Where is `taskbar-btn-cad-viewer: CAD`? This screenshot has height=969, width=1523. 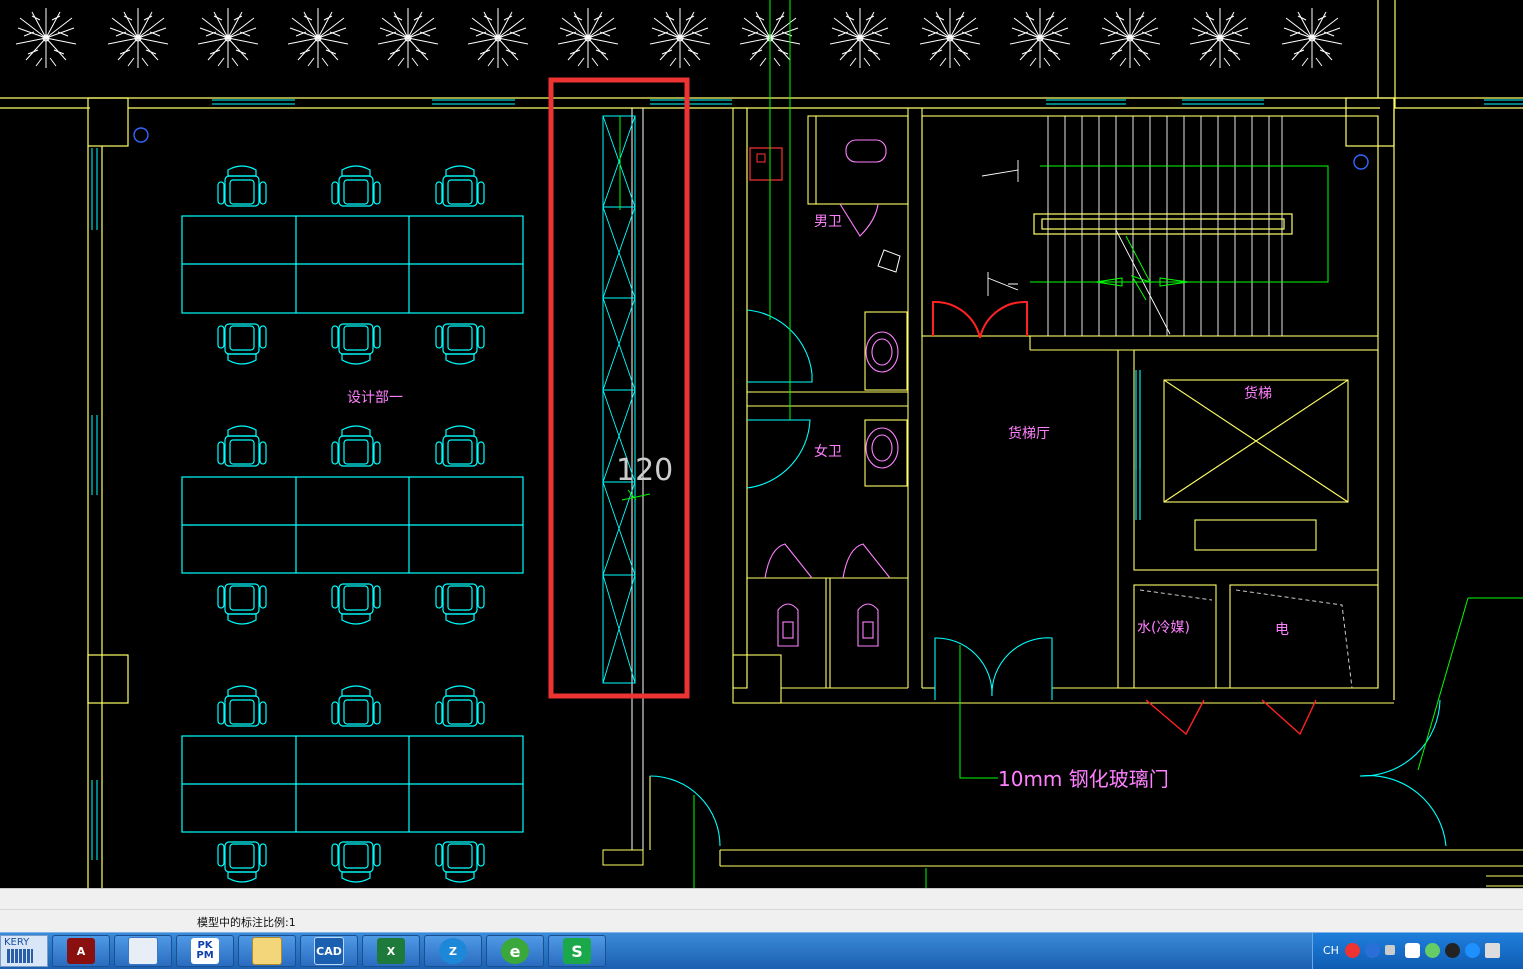
taskbar-btn-cad-viewer: CAD is located at coordinates (329, 951).